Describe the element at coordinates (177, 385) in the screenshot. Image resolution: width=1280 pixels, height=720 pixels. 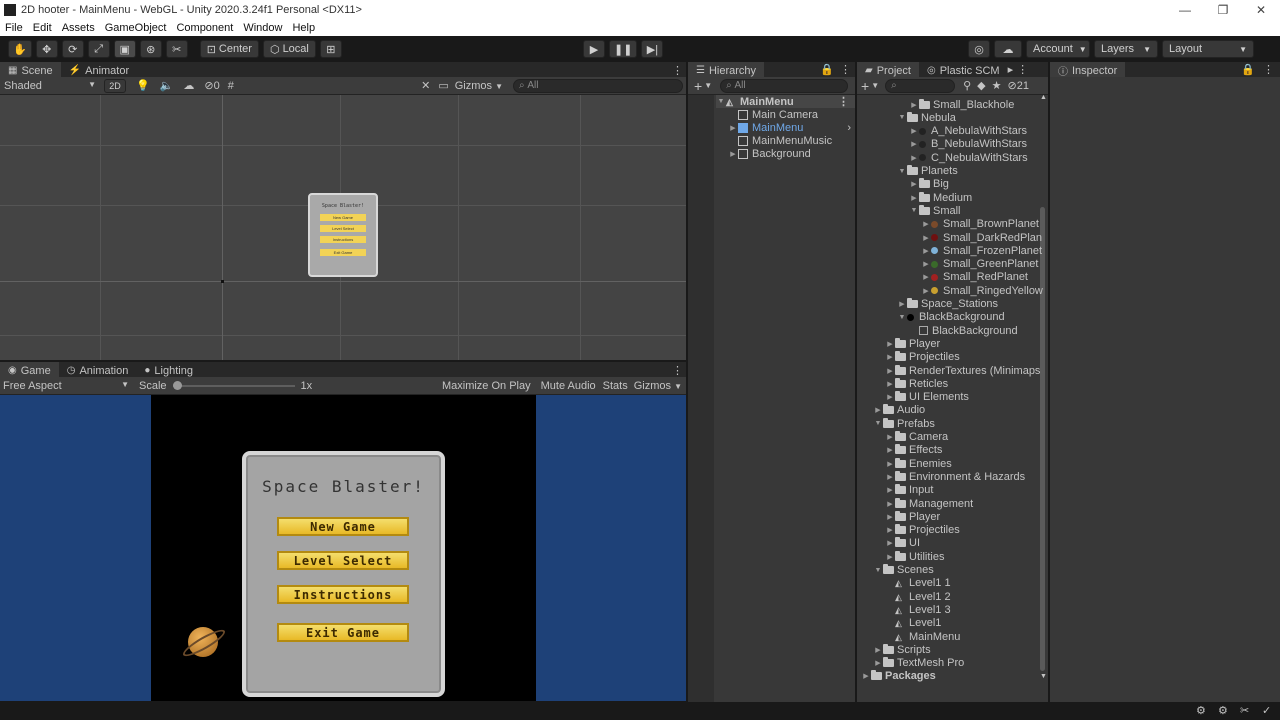
I see `scale-slider-thumb` at that location.